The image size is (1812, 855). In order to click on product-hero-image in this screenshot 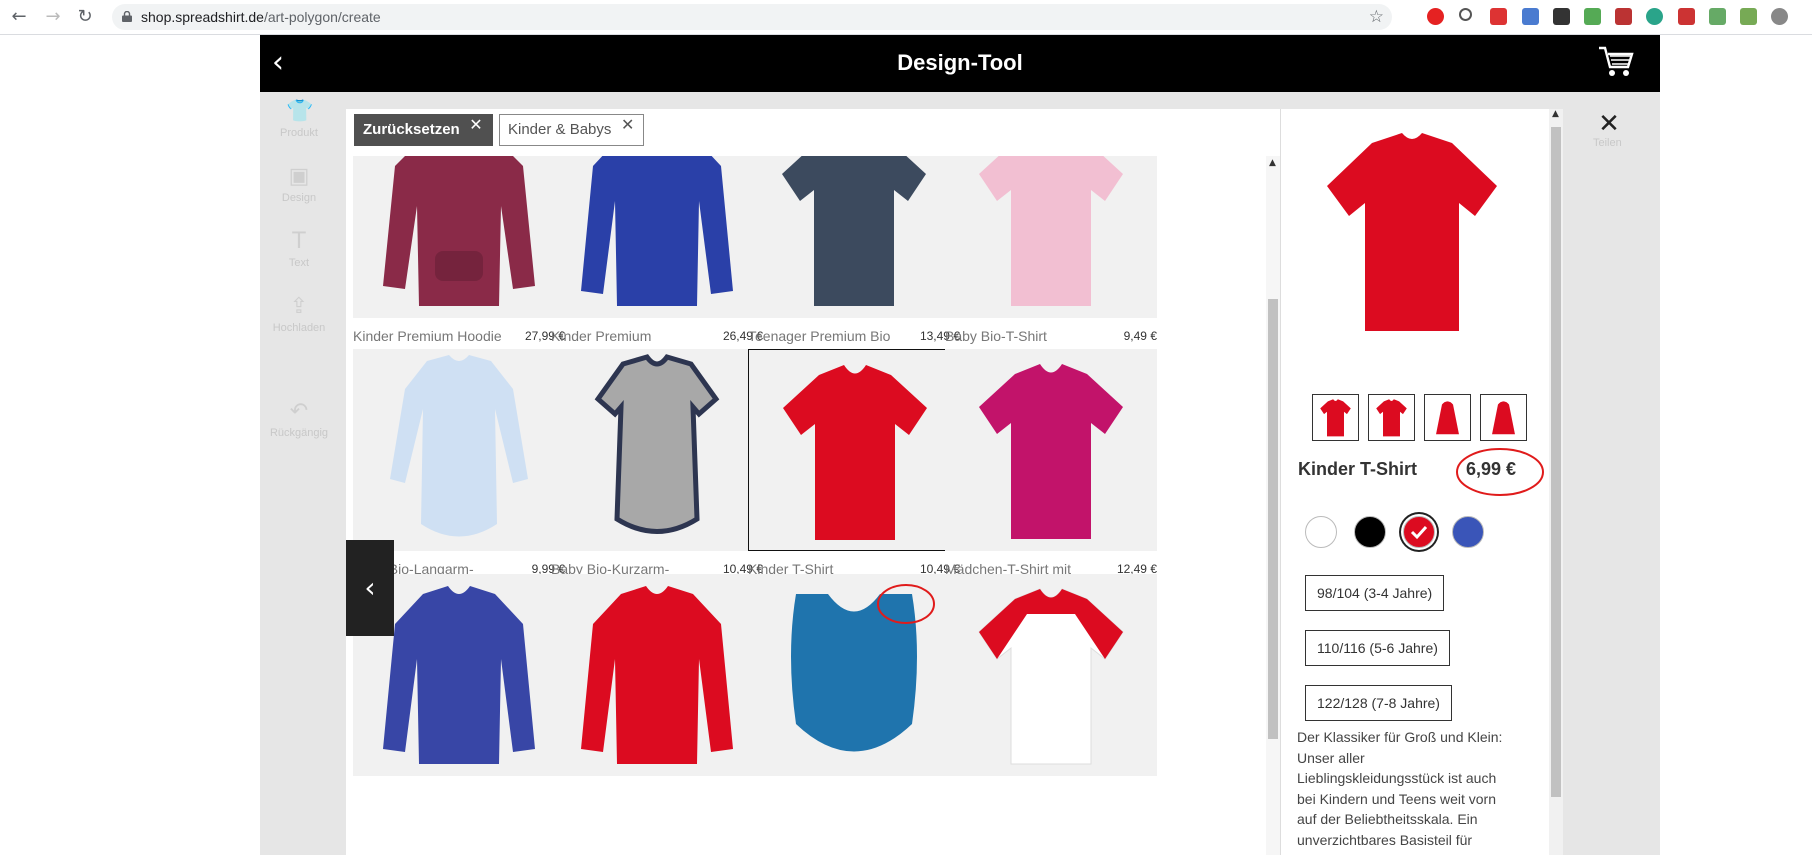, I will do `click(1412, 232)`.